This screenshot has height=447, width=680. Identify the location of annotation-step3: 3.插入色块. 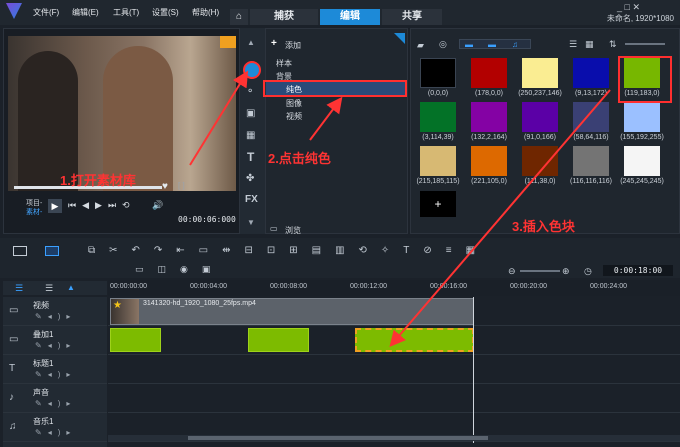
(543, 226).